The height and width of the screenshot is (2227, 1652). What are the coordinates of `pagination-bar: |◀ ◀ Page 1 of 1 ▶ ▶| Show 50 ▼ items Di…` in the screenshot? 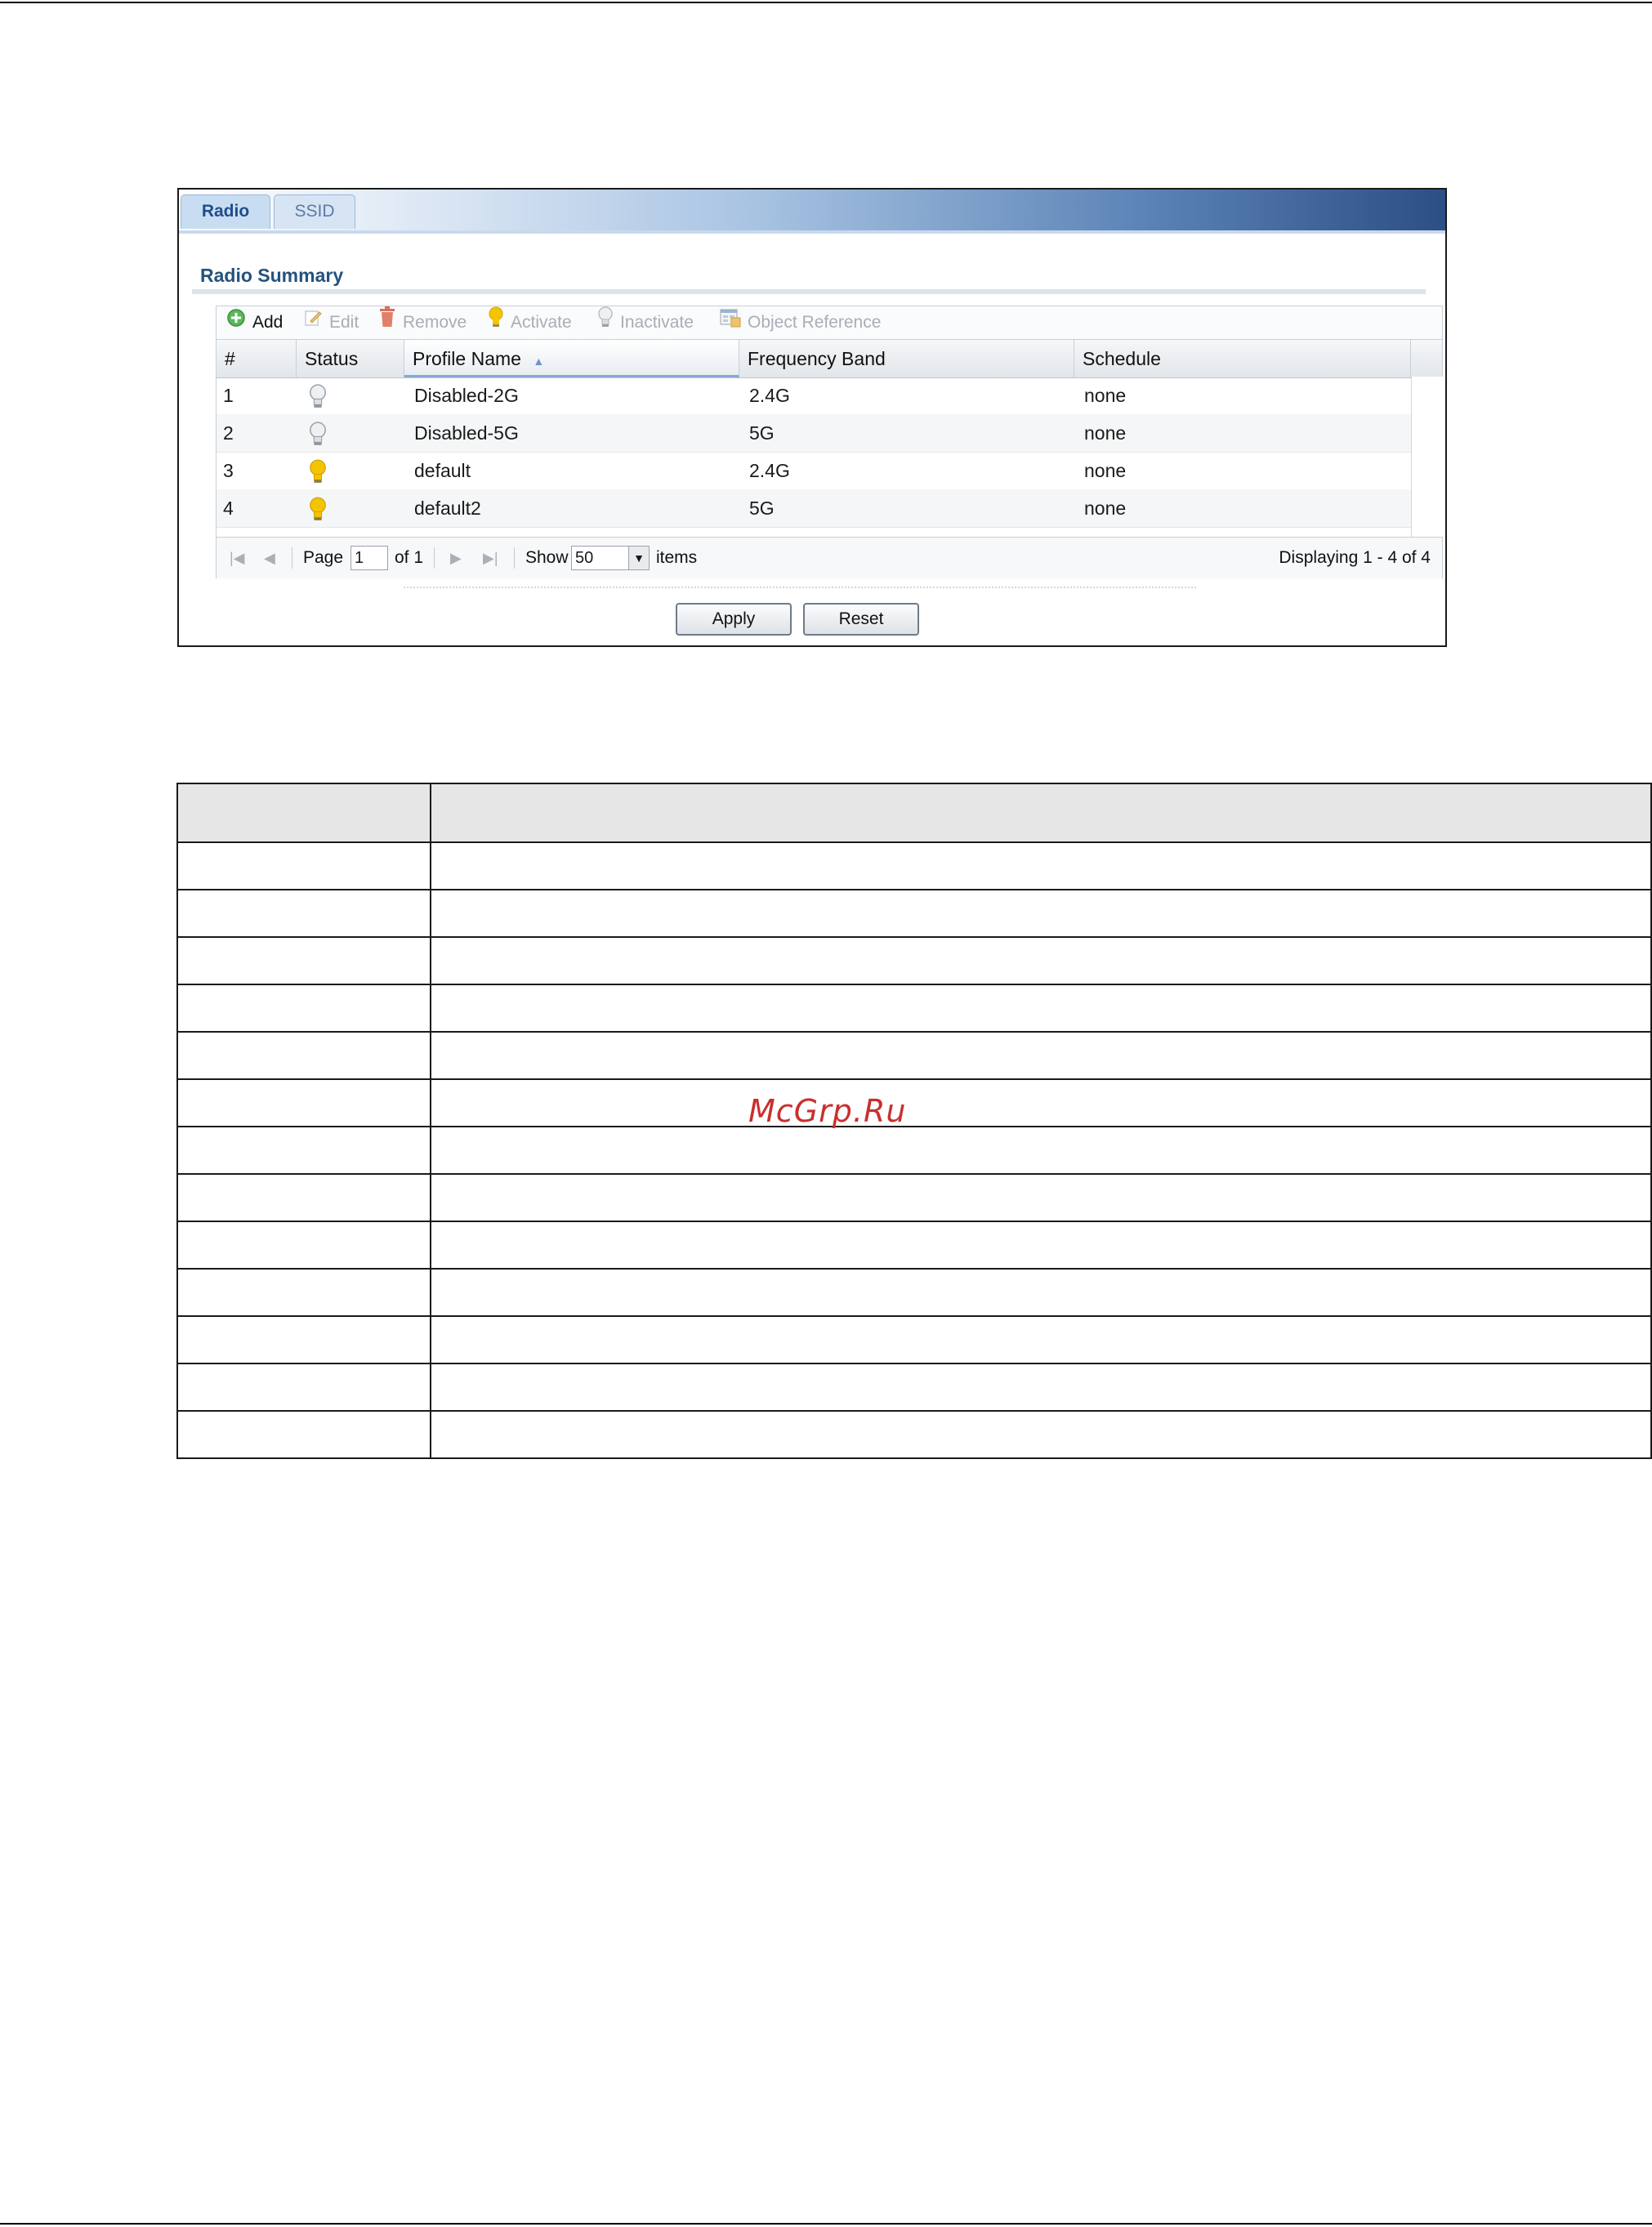 It's located at (829, 558).